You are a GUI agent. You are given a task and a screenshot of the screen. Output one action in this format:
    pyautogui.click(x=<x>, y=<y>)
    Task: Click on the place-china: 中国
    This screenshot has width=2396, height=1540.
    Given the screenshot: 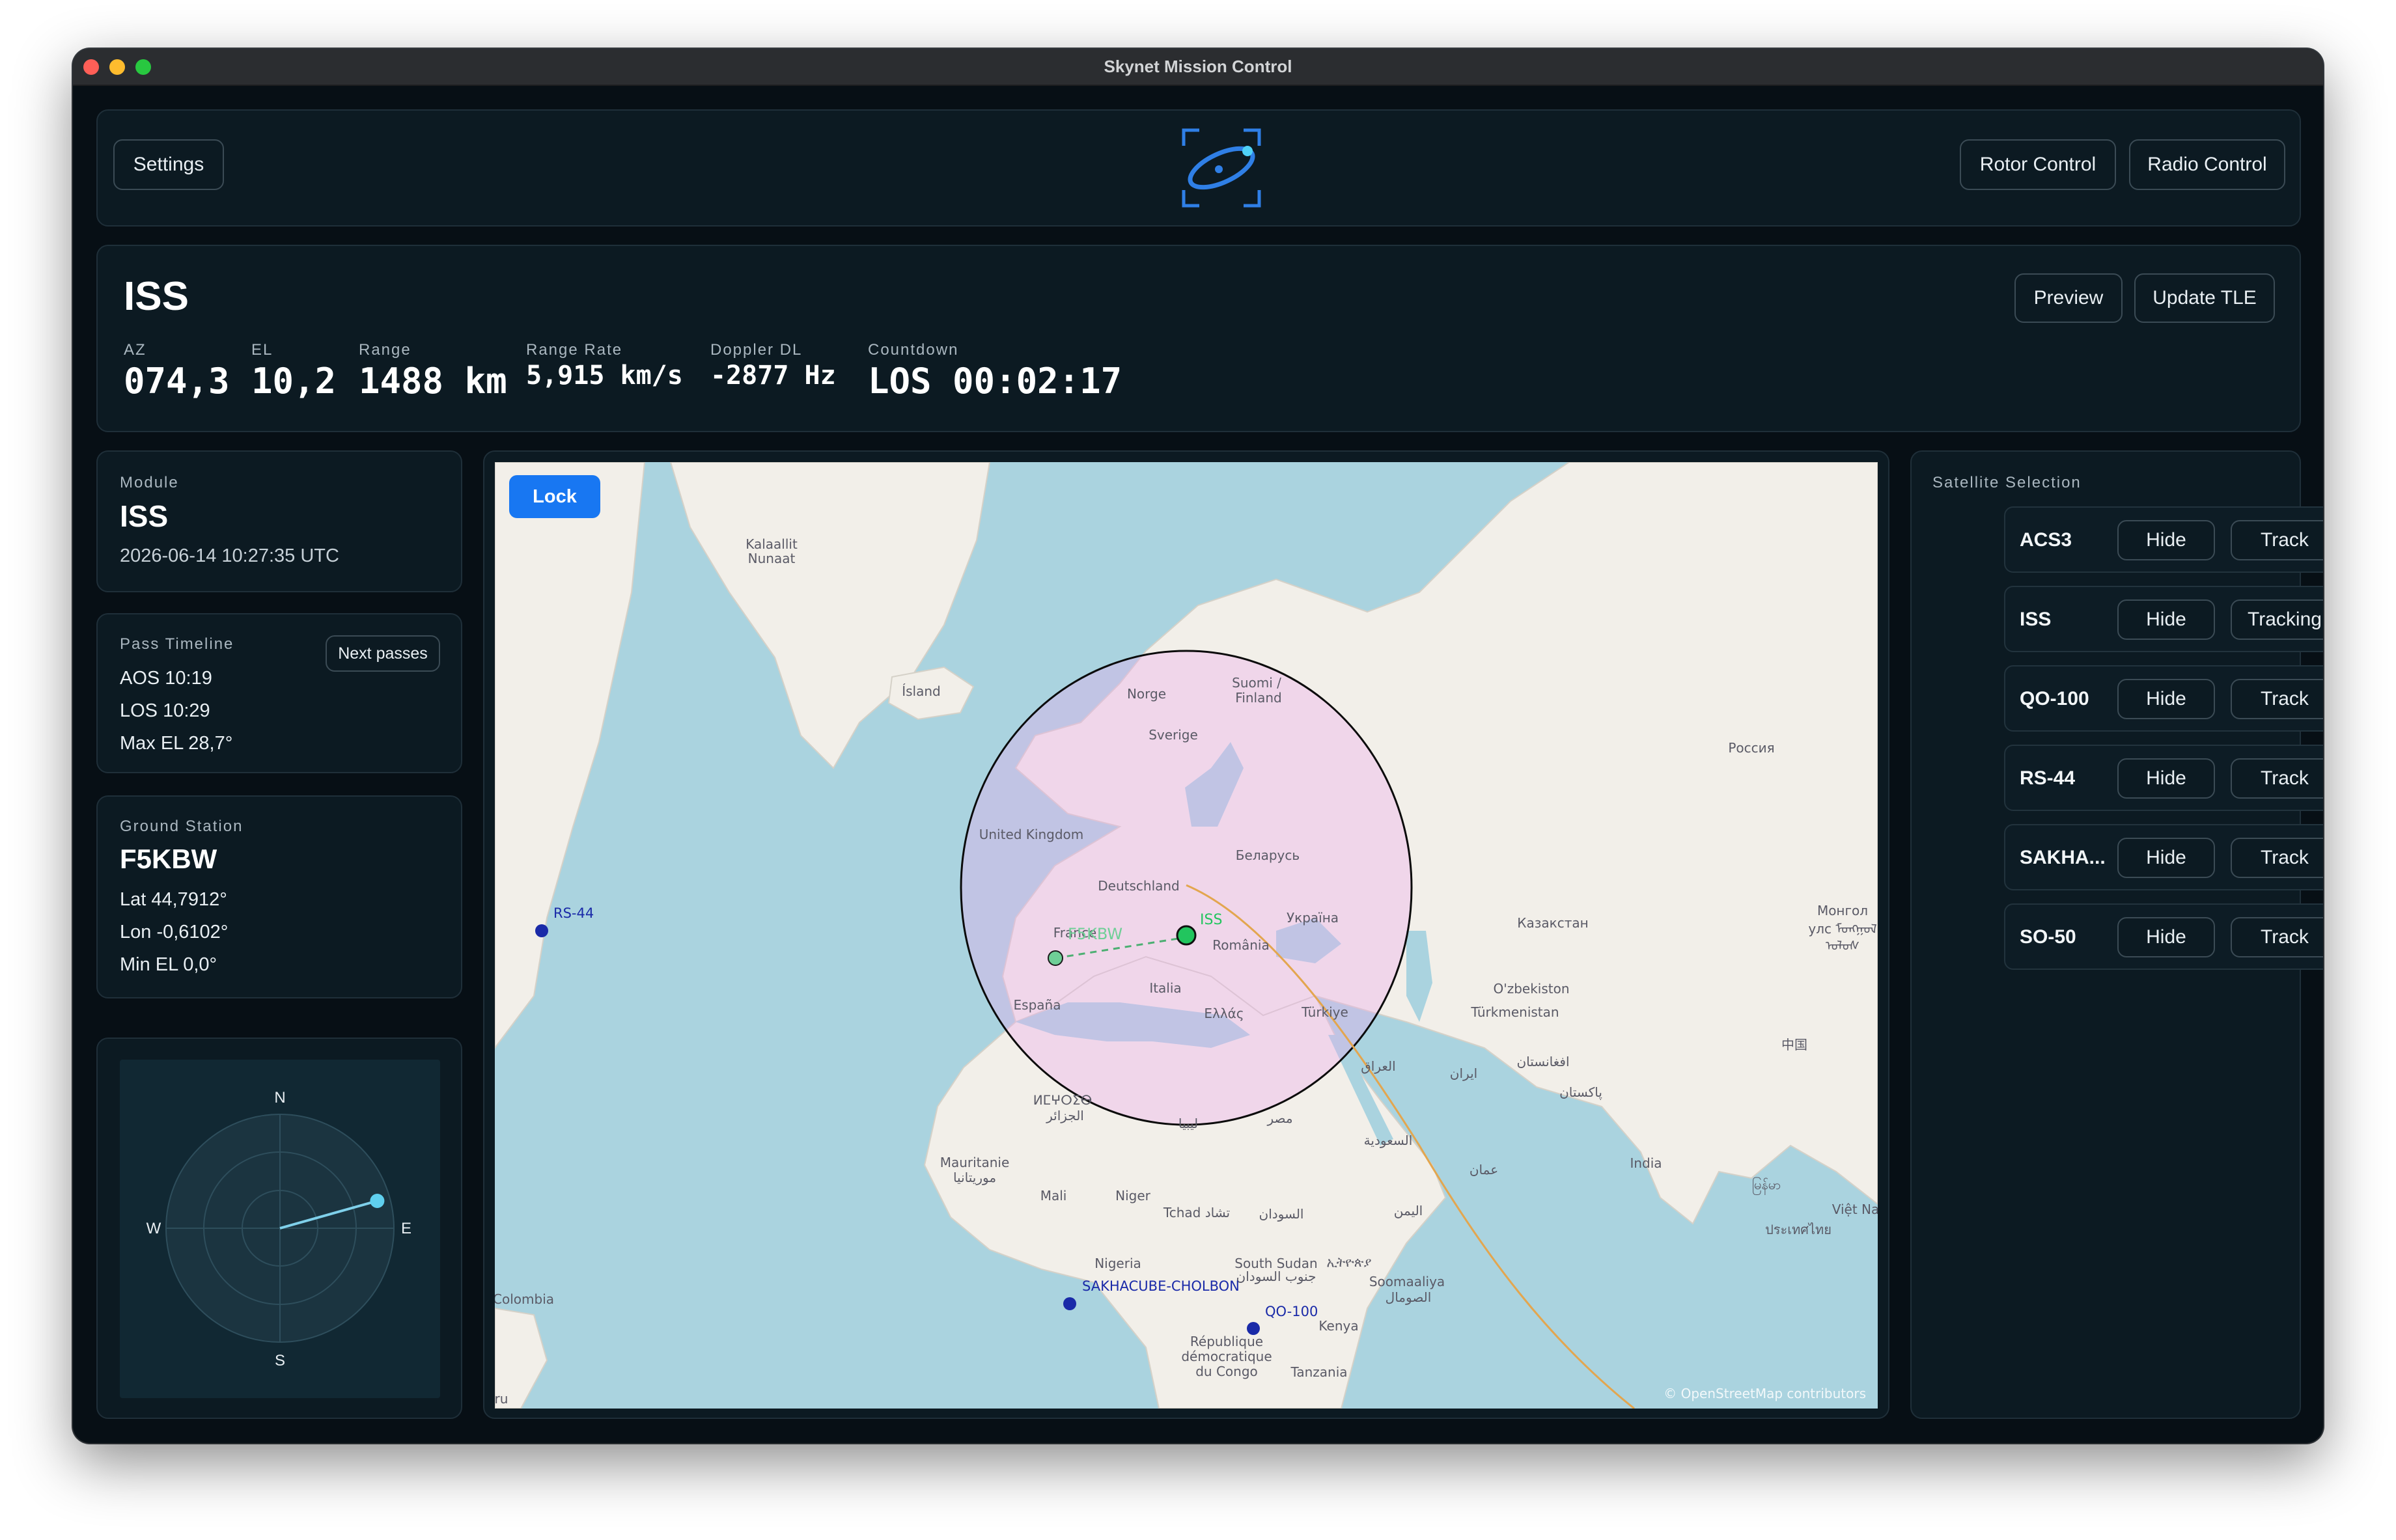 What is the action you would take?
    pyautogui.click(x=1794, y=1044)
    